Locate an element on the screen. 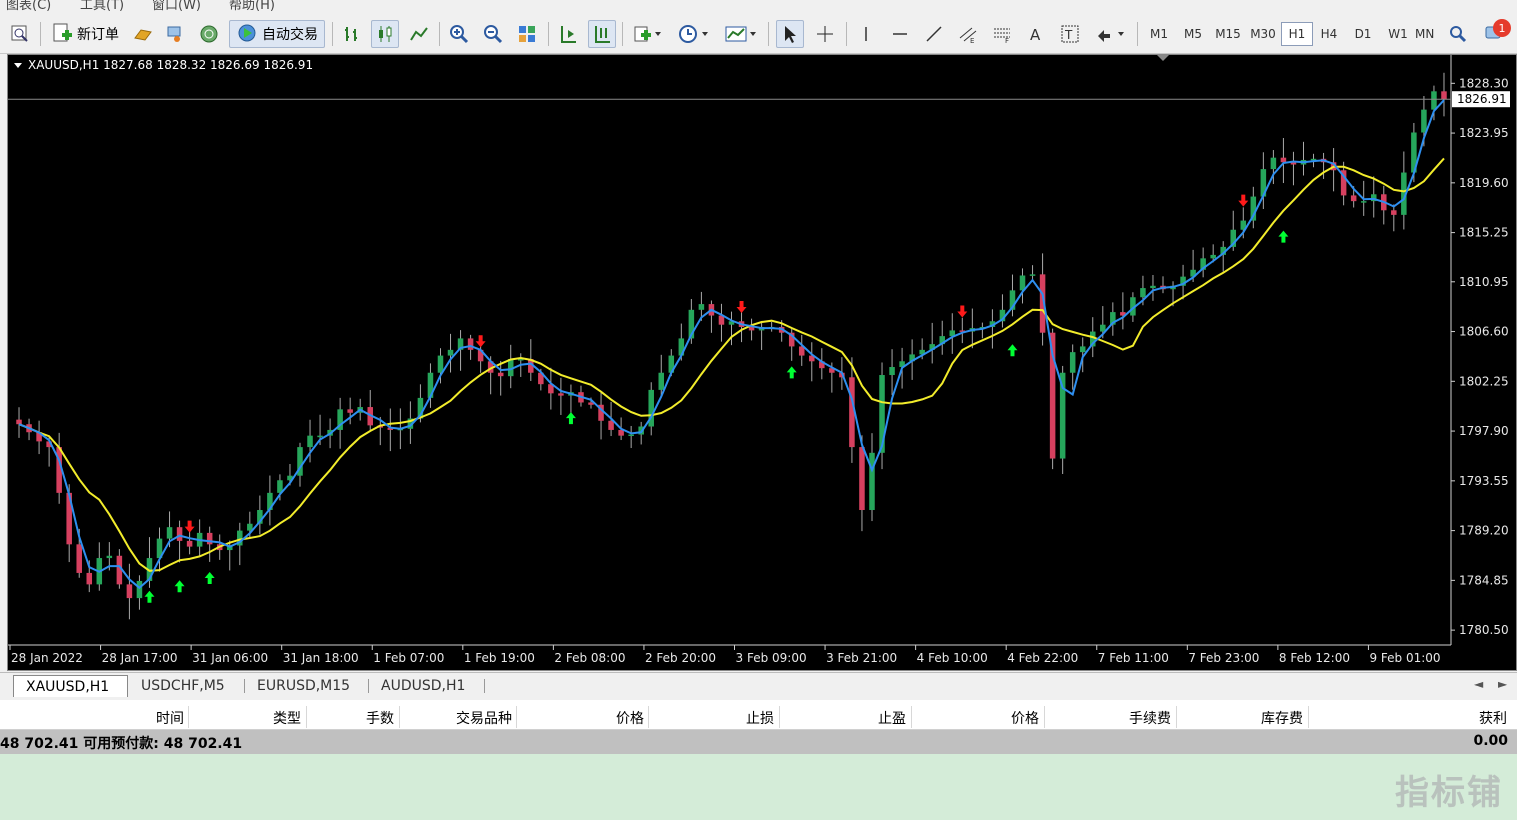  timeframe-m15: M15 is located at coordinates (1228, 34).